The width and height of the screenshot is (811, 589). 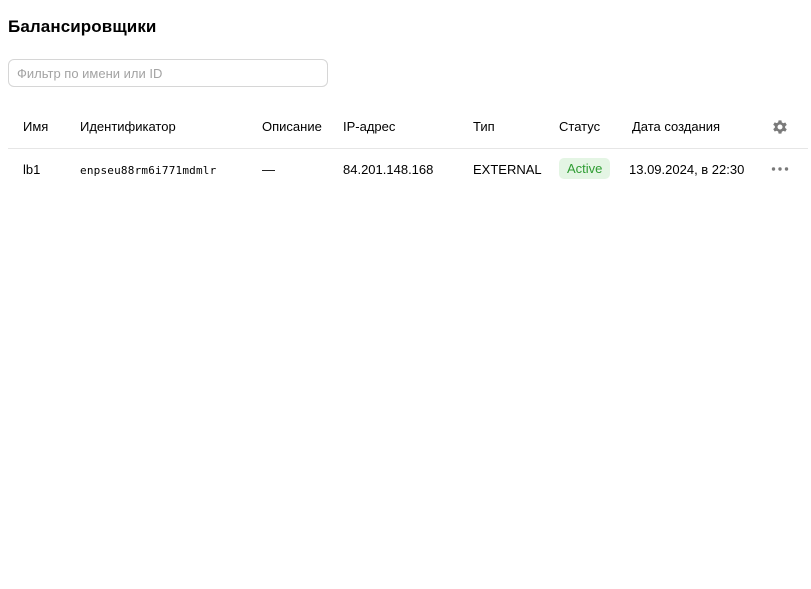 I want to click on cell-id: enpseu88rm6i771mdmlr, so click(x=148, y=170).